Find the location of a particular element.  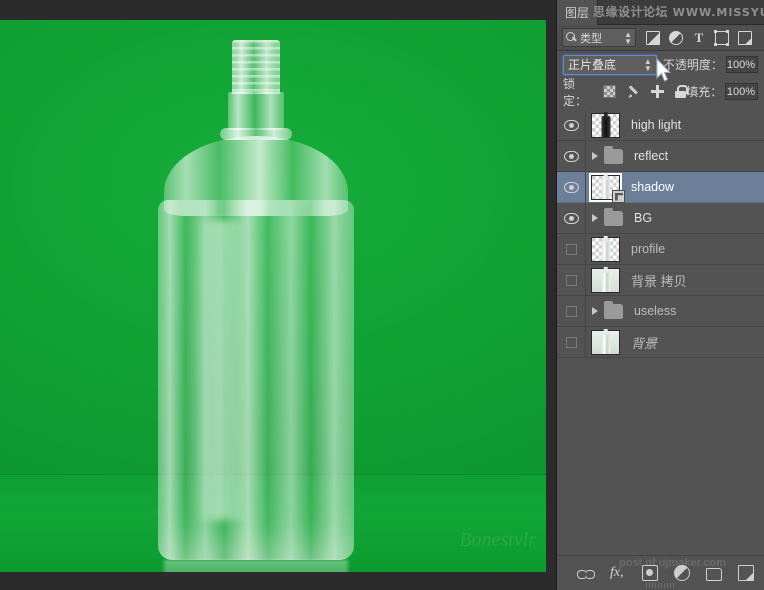

table-row: high light is located at coordinates (660, 125).